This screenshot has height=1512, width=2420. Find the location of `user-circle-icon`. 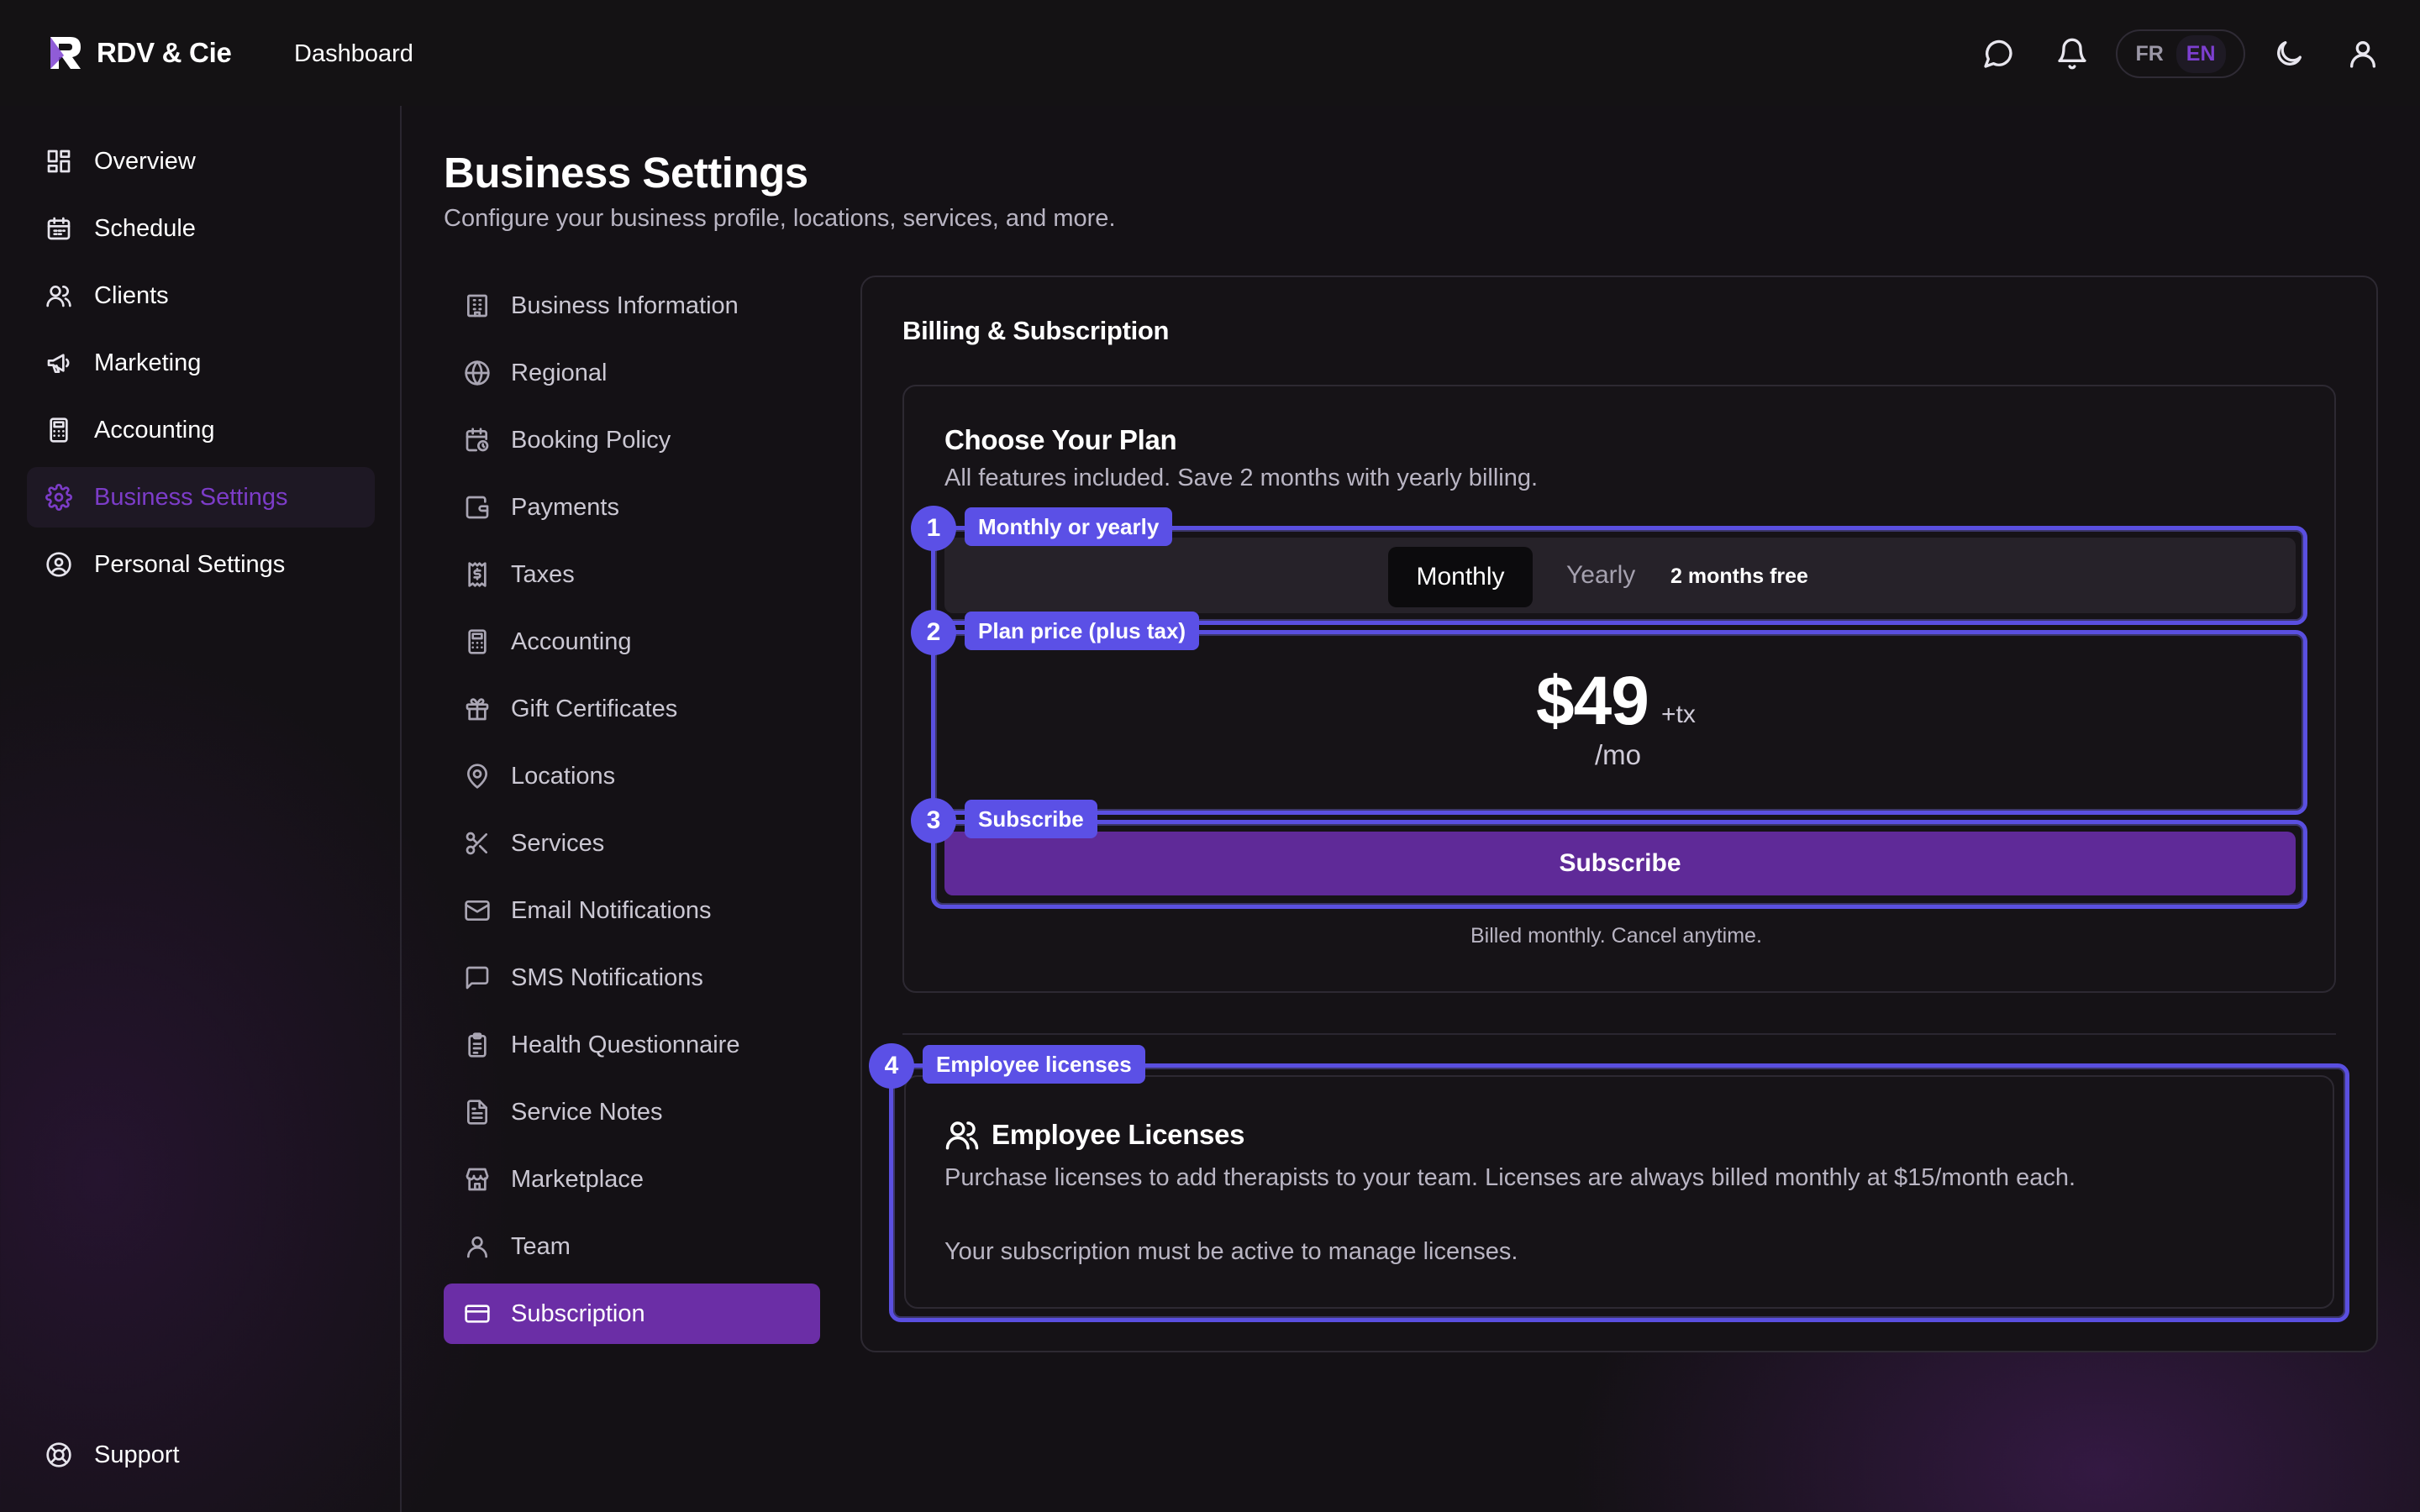

user-circle-icon is located at coordinates (58, 564).